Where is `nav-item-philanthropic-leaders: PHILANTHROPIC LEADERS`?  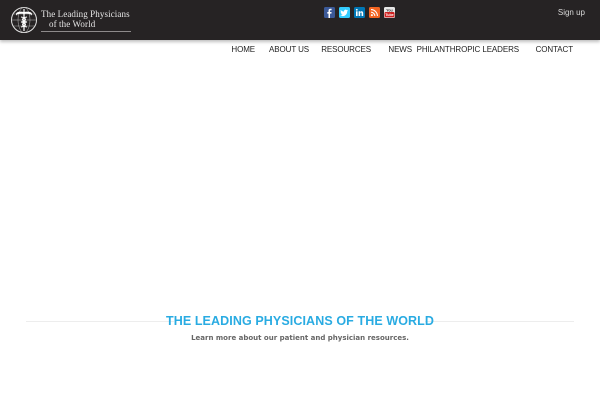
nav-item-philanthropic-leaders: PHILANTHROPIC LEADERS is located at coordinates (468, 49).